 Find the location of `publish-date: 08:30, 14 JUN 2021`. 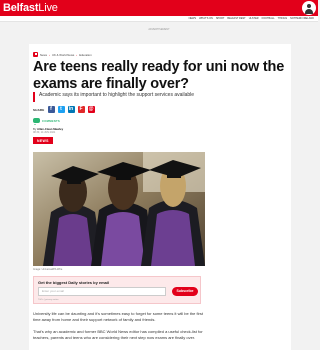

publish-date: 08:30, 14 JUN 2021 is located at coordinates (44, 132).